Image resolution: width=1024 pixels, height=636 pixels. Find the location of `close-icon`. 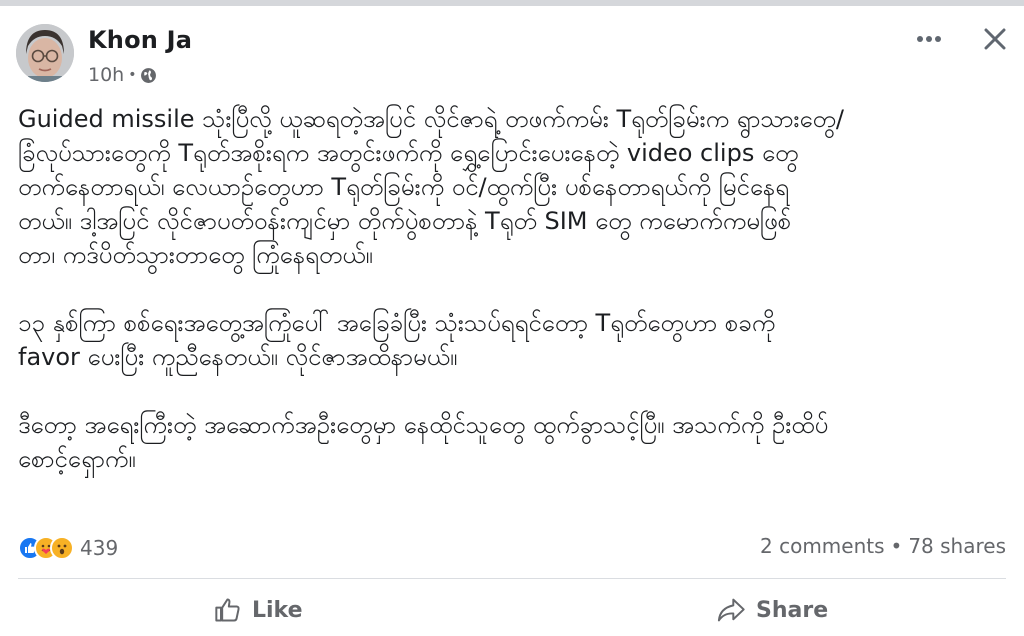

close-icon is located at coordinates (995, 39).